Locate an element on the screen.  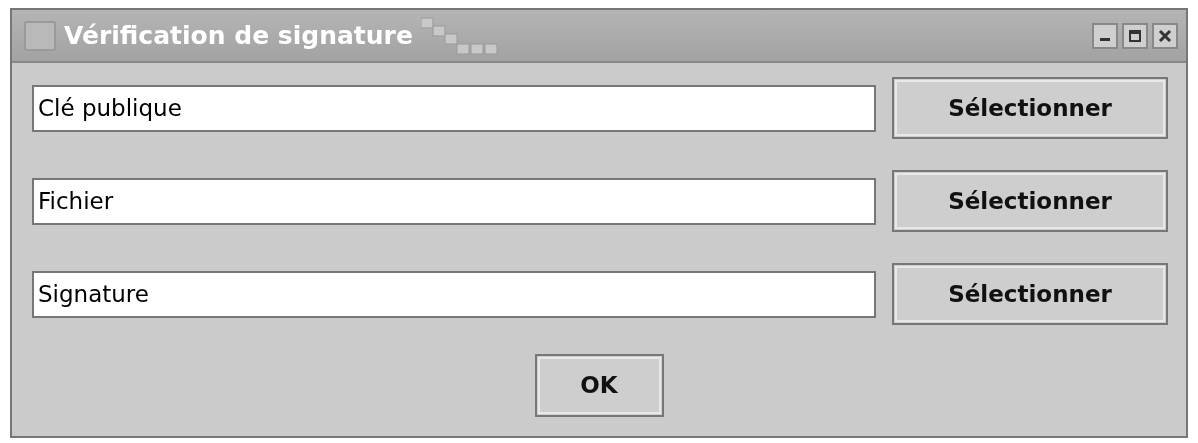
minimize-button is located at coordinates (1105, 35).